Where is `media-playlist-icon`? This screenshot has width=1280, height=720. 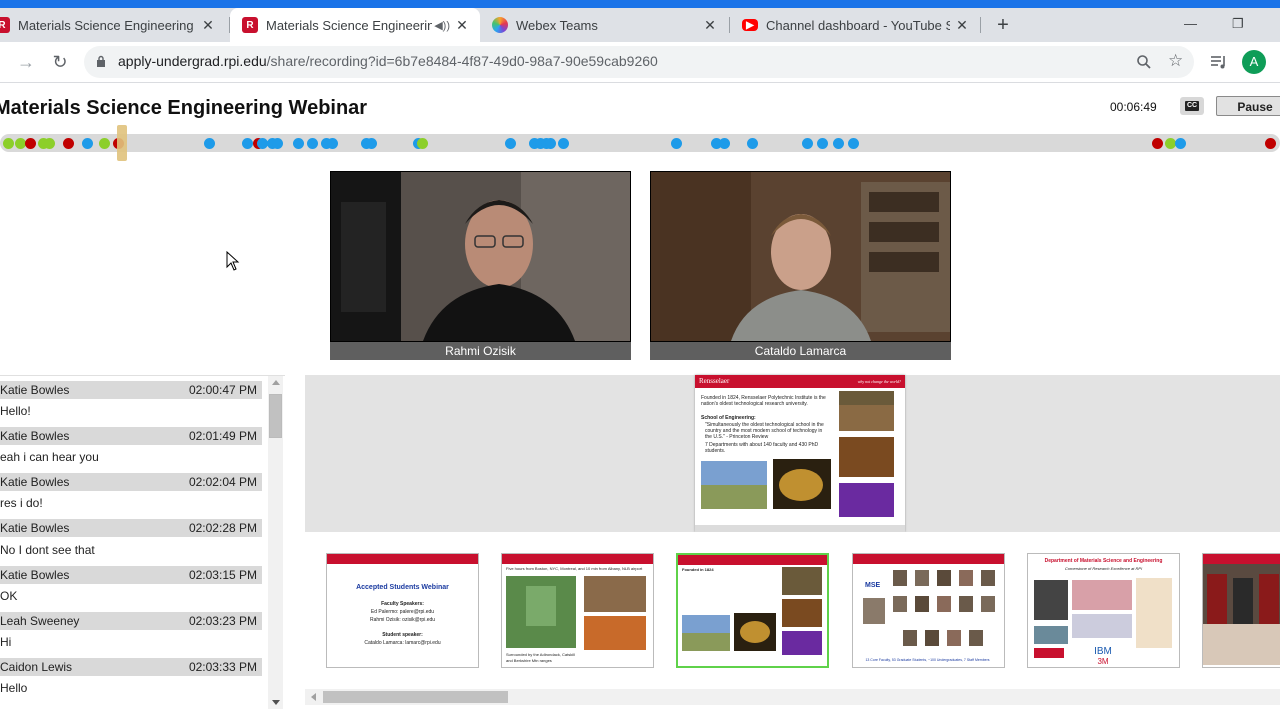 media-playlist-icon is located at coordinates (1219, 62).